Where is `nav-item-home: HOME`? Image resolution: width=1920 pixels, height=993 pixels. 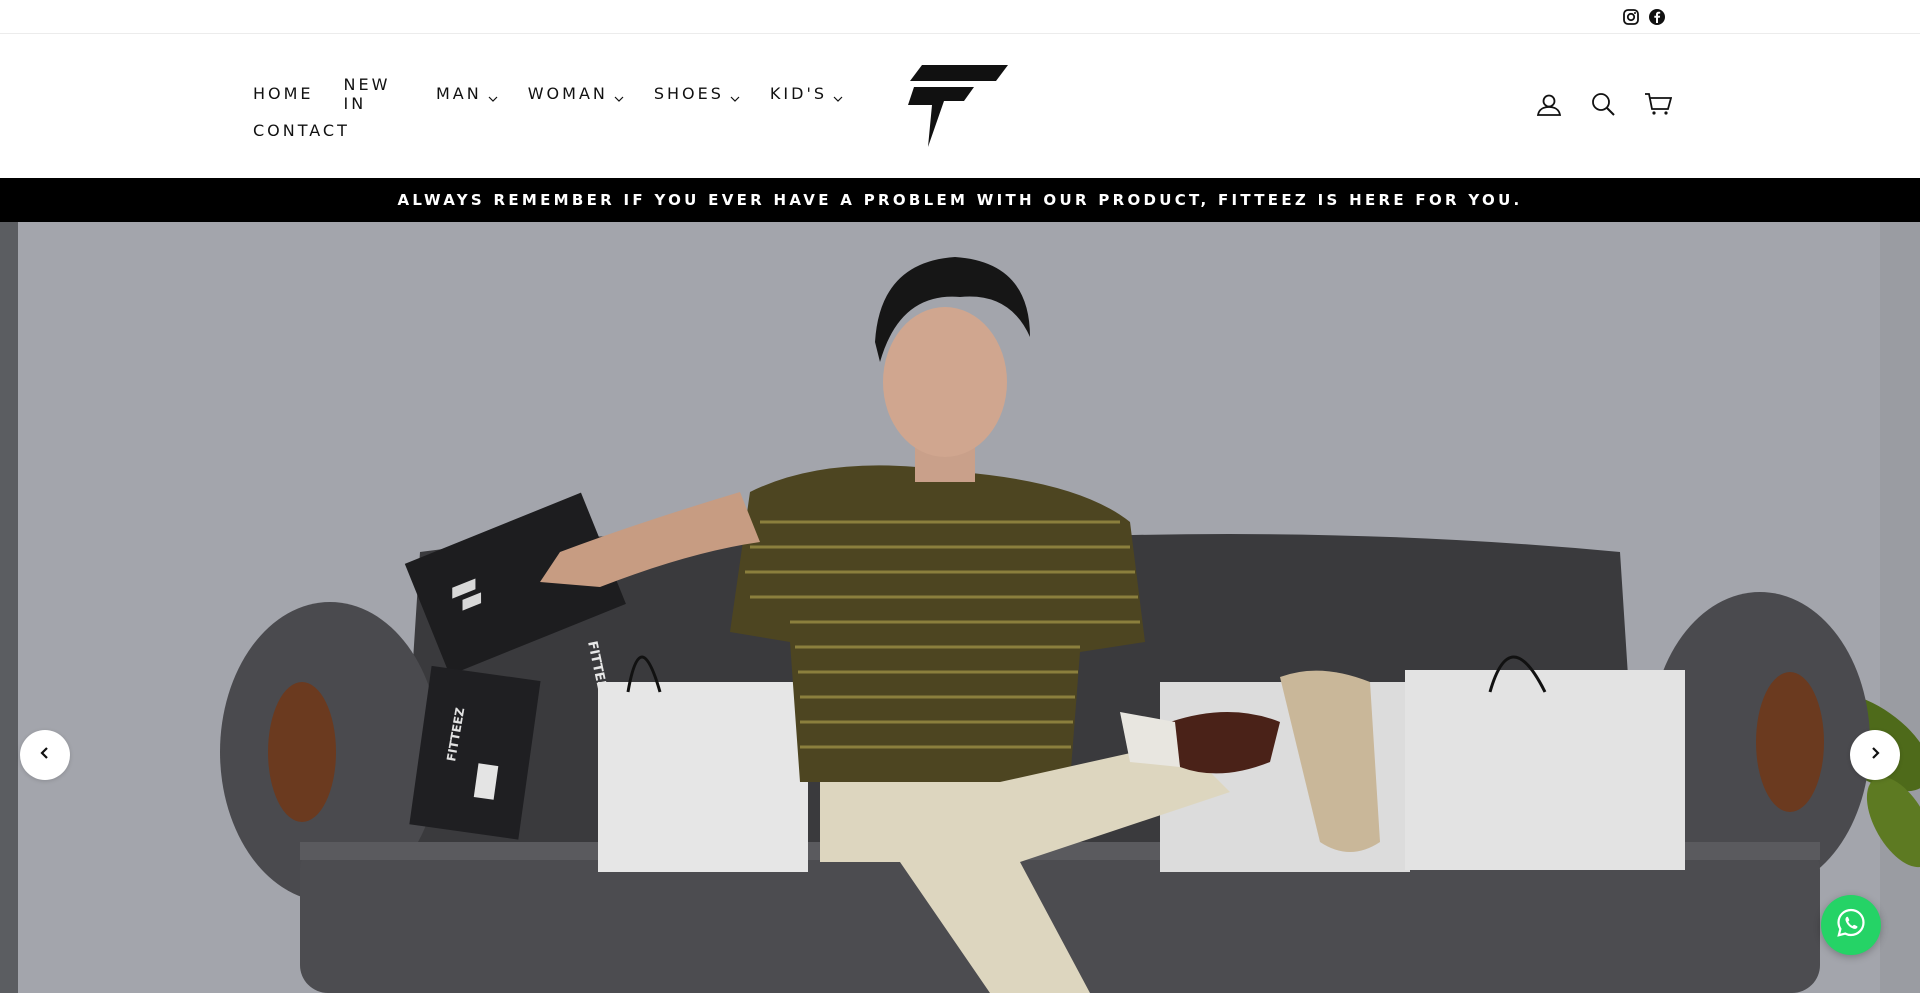 nav-item-home: HOME is located at coordinates (283, 93).